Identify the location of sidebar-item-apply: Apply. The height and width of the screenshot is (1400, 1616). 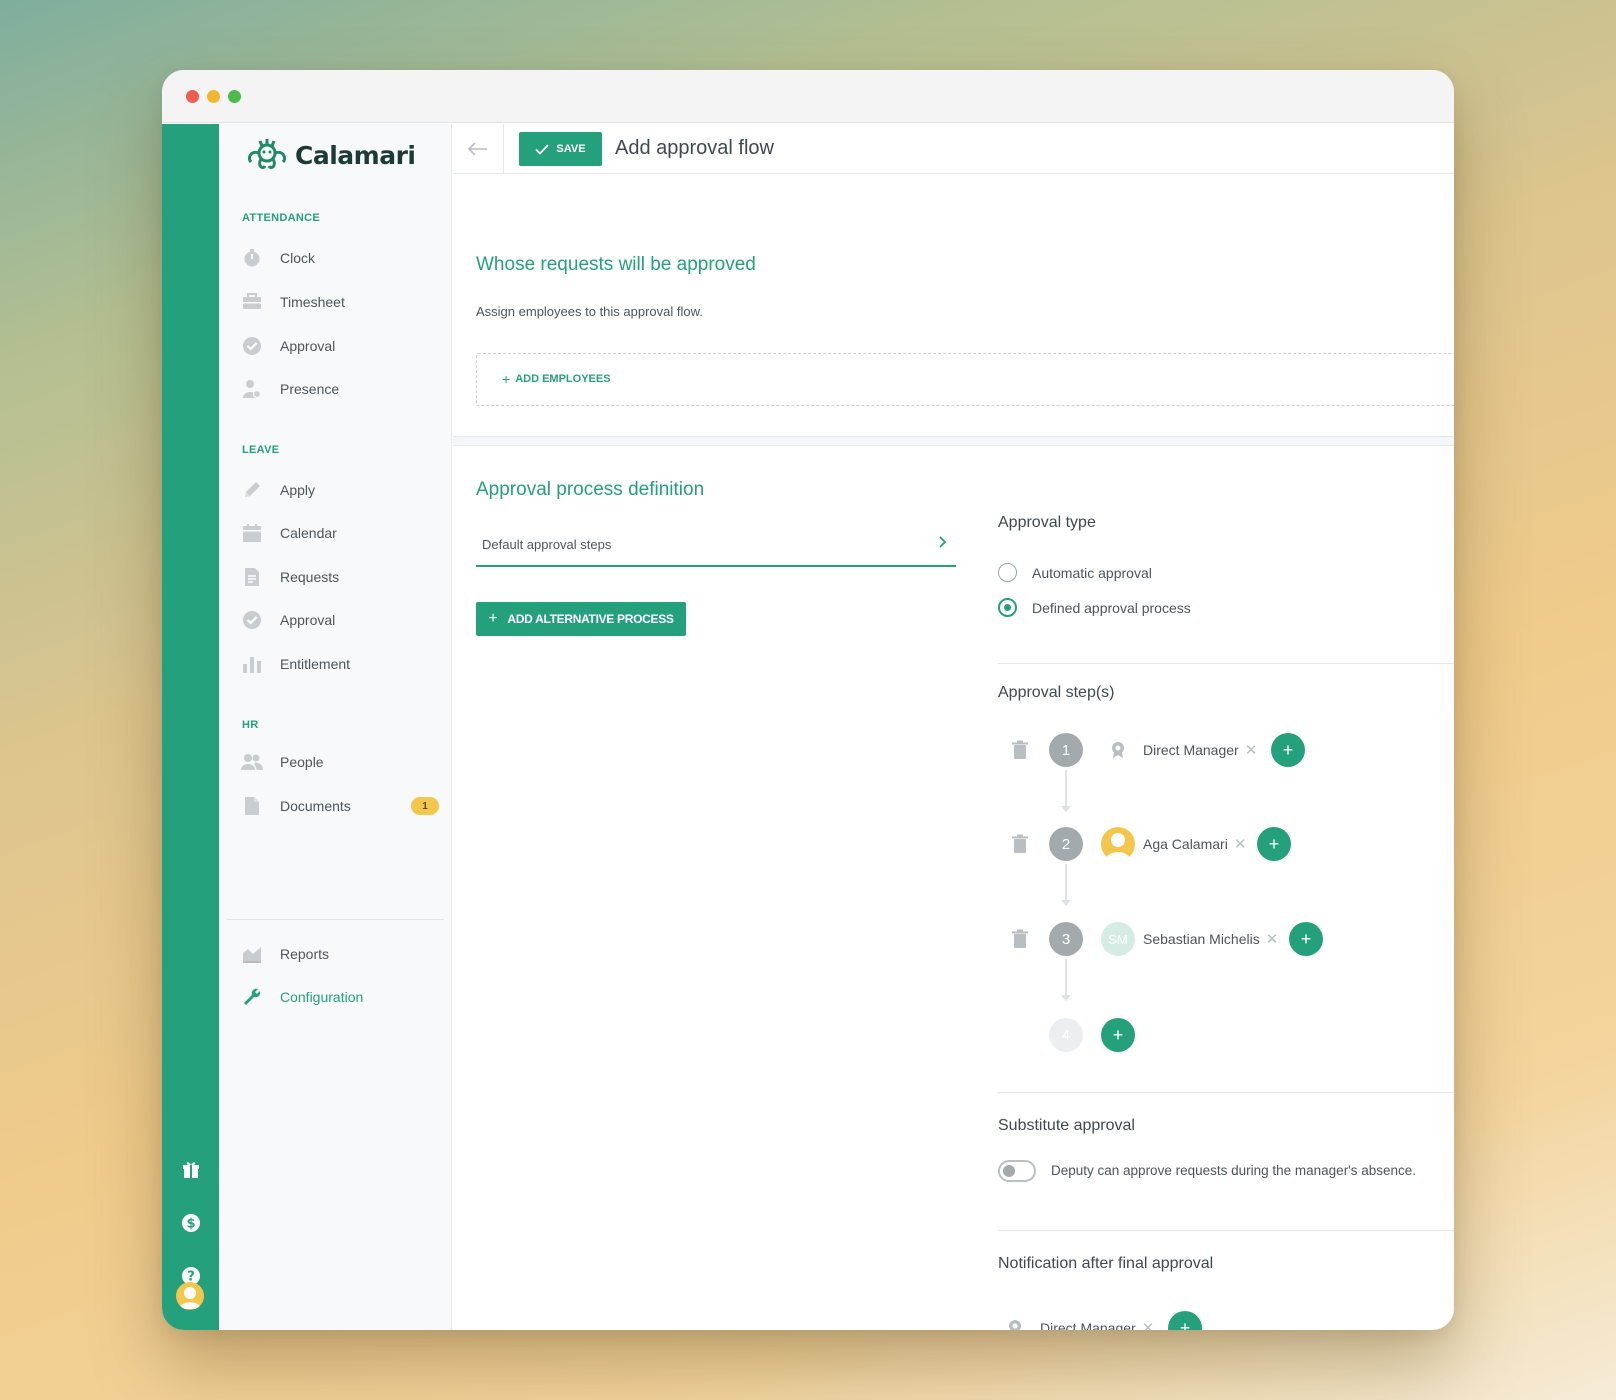
(341, 490).